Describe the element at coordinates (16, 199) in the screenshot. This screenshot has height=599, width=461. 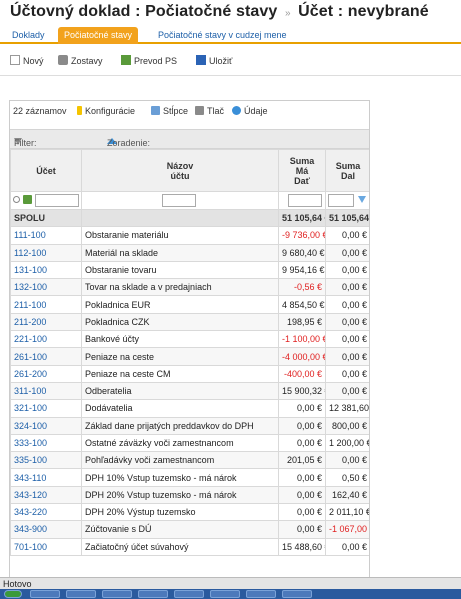
I see `search-icon` at that location.